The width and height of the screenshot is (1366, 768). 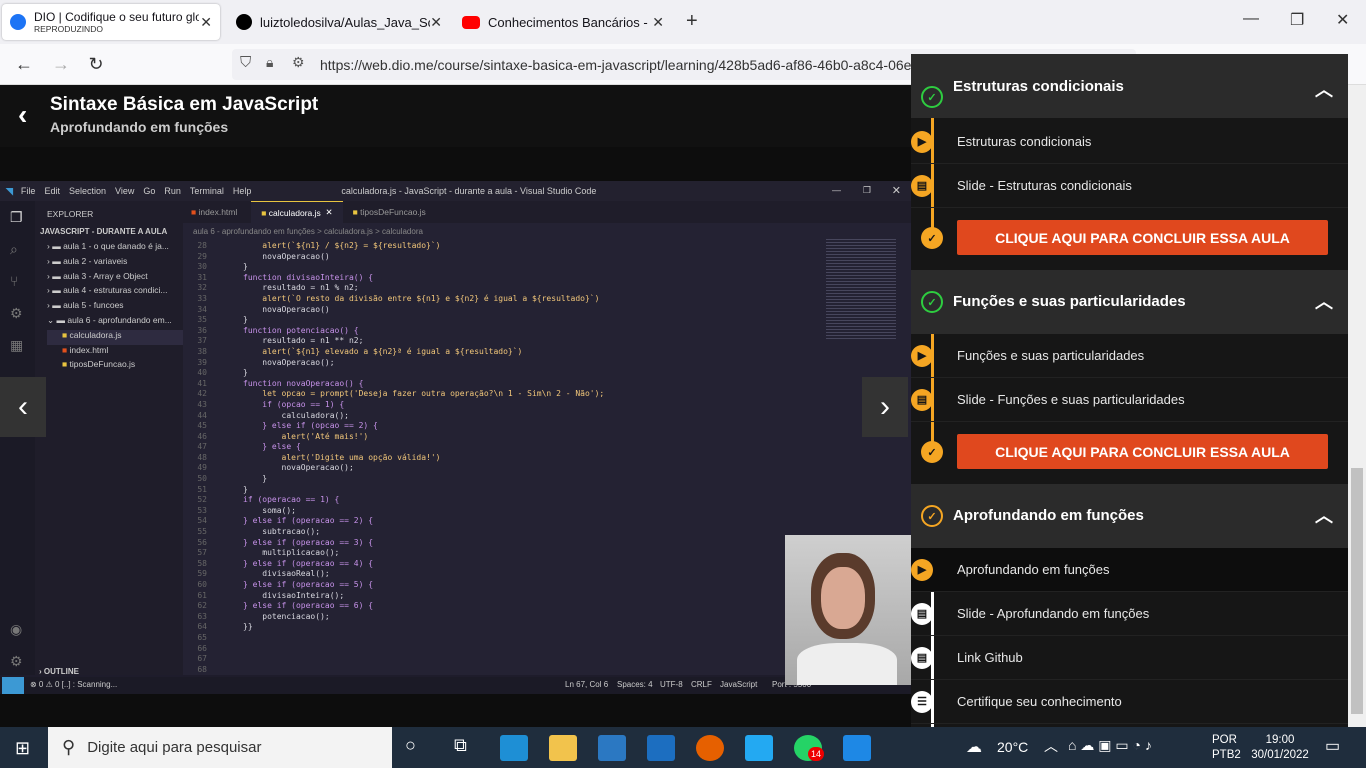 I want to click on folder-item: › ▬ aula 2 - variaveis, so click(x=87, y=260).